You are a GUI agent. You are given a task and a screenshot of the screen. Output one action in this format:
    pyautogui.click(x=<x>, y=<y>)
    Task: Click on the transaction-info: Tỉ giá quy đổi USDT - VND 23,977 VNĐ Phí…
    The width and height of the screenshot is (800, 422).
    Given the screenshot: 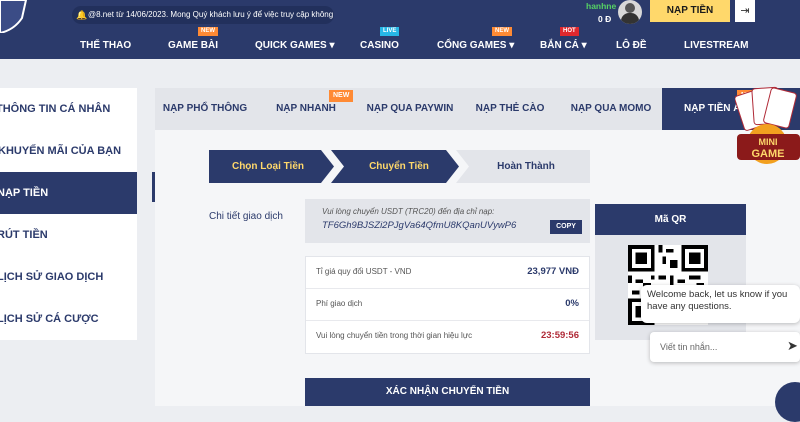 What is the action you would take?
    pyautogui.click(x=447, y=305)
    